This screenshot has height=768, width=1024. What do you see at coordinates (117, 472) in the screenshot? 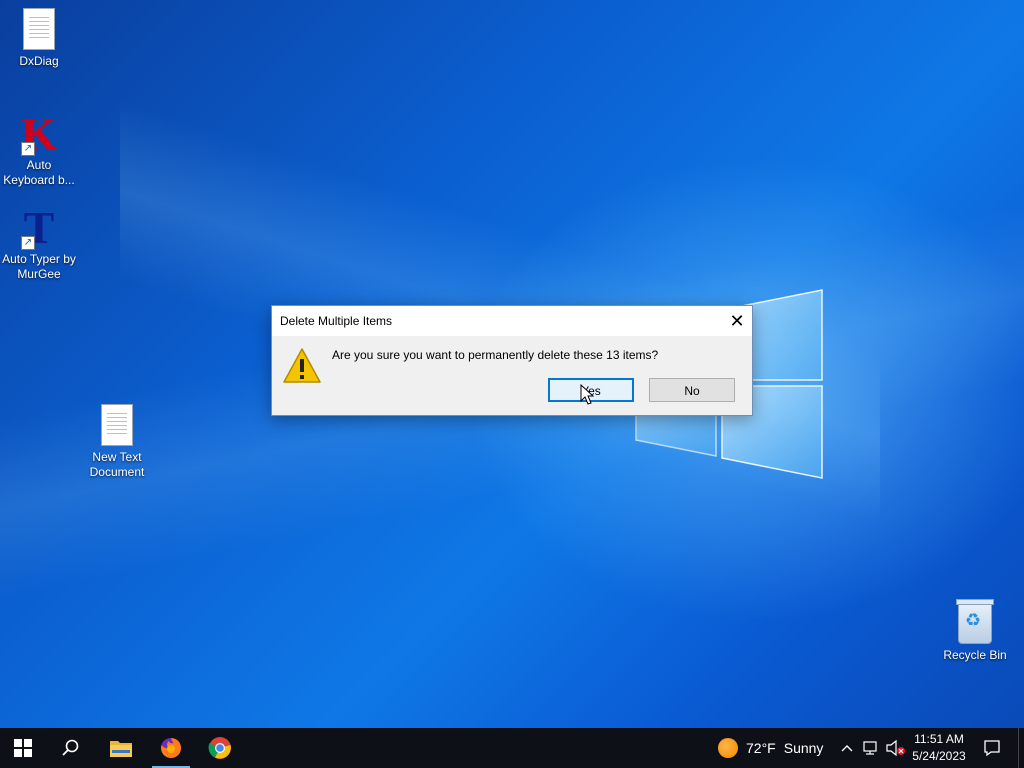
I see `desktop-icon-label: Document` at bounding box center [117, 472].